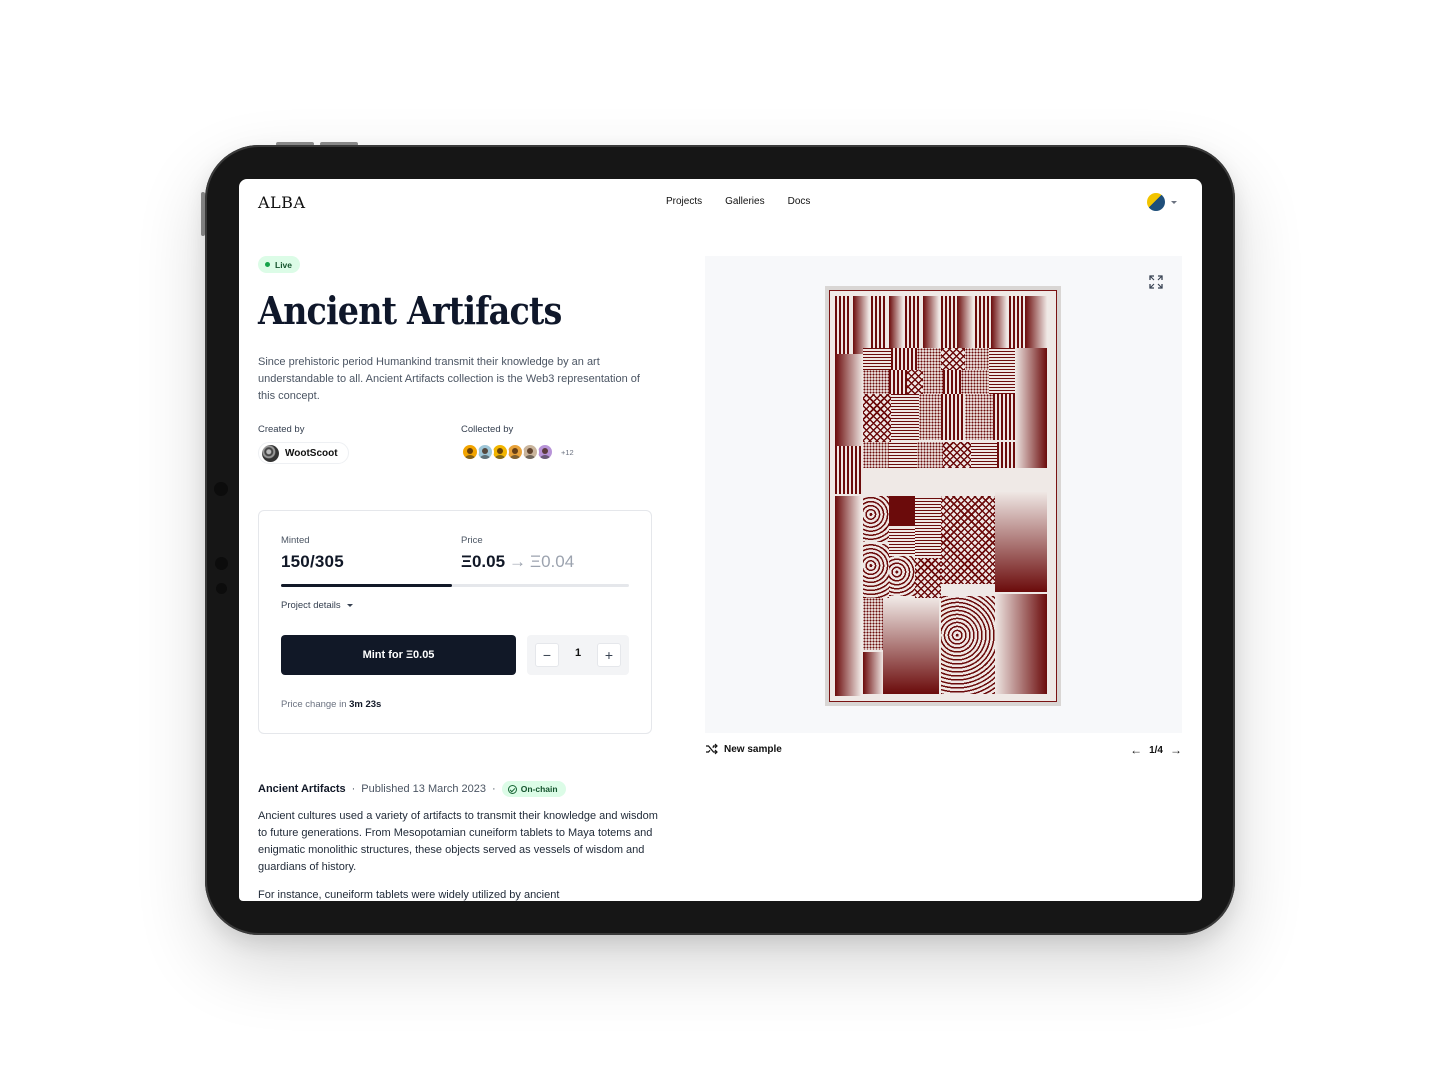 This screenshot has width=1440, height=1080. What do you see at coordinates (470, 452) in the screenshot?
I see `collector-avatar` at bounding box center [470, 452].